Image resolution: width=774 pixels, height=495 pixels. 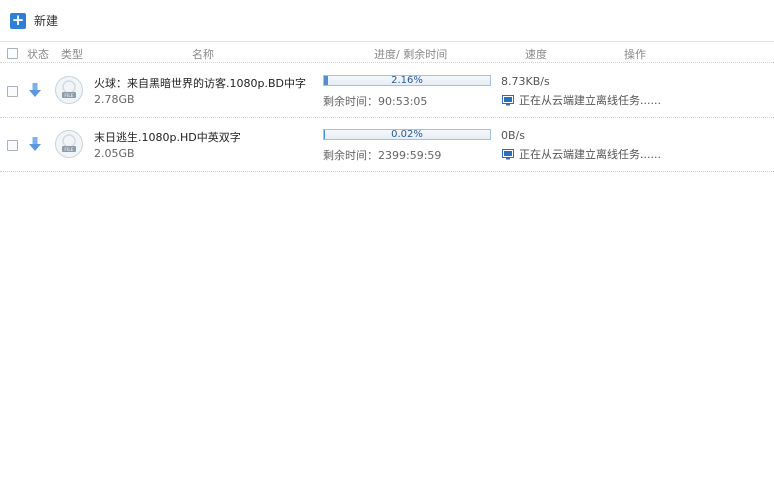 What do you see at coordinates (12, 53) in the screenshot?
I see `select-all-checkbox` at bounding box center [12, 53].